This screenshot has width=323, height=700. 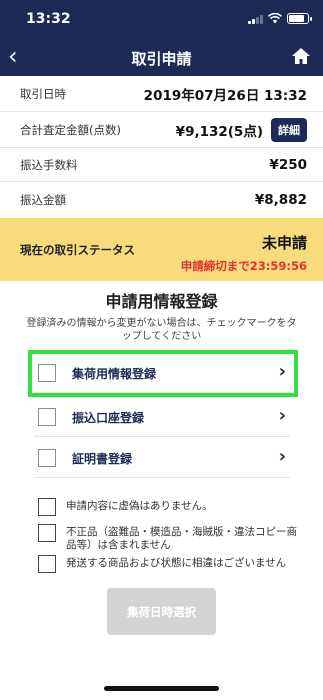 What do you see at coordinates (275, 18) in the screenshot?
I see `wifi-icon` at bounding box center [275, 18].